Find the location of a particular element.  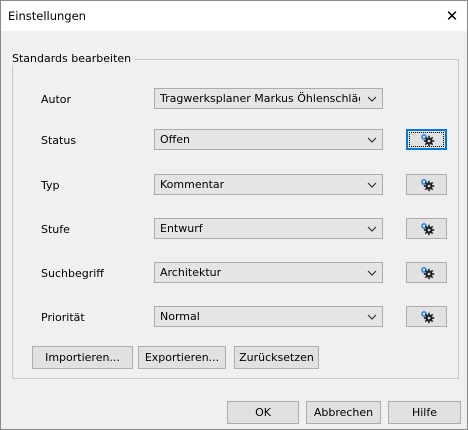

label-status: Status is located at coordinates (59, 140).